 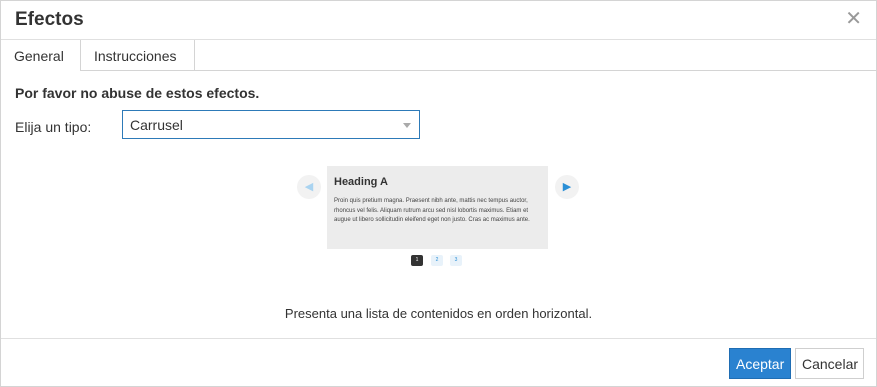 I want to click on carousel-page-1: 1, so click(x=417, y=260).